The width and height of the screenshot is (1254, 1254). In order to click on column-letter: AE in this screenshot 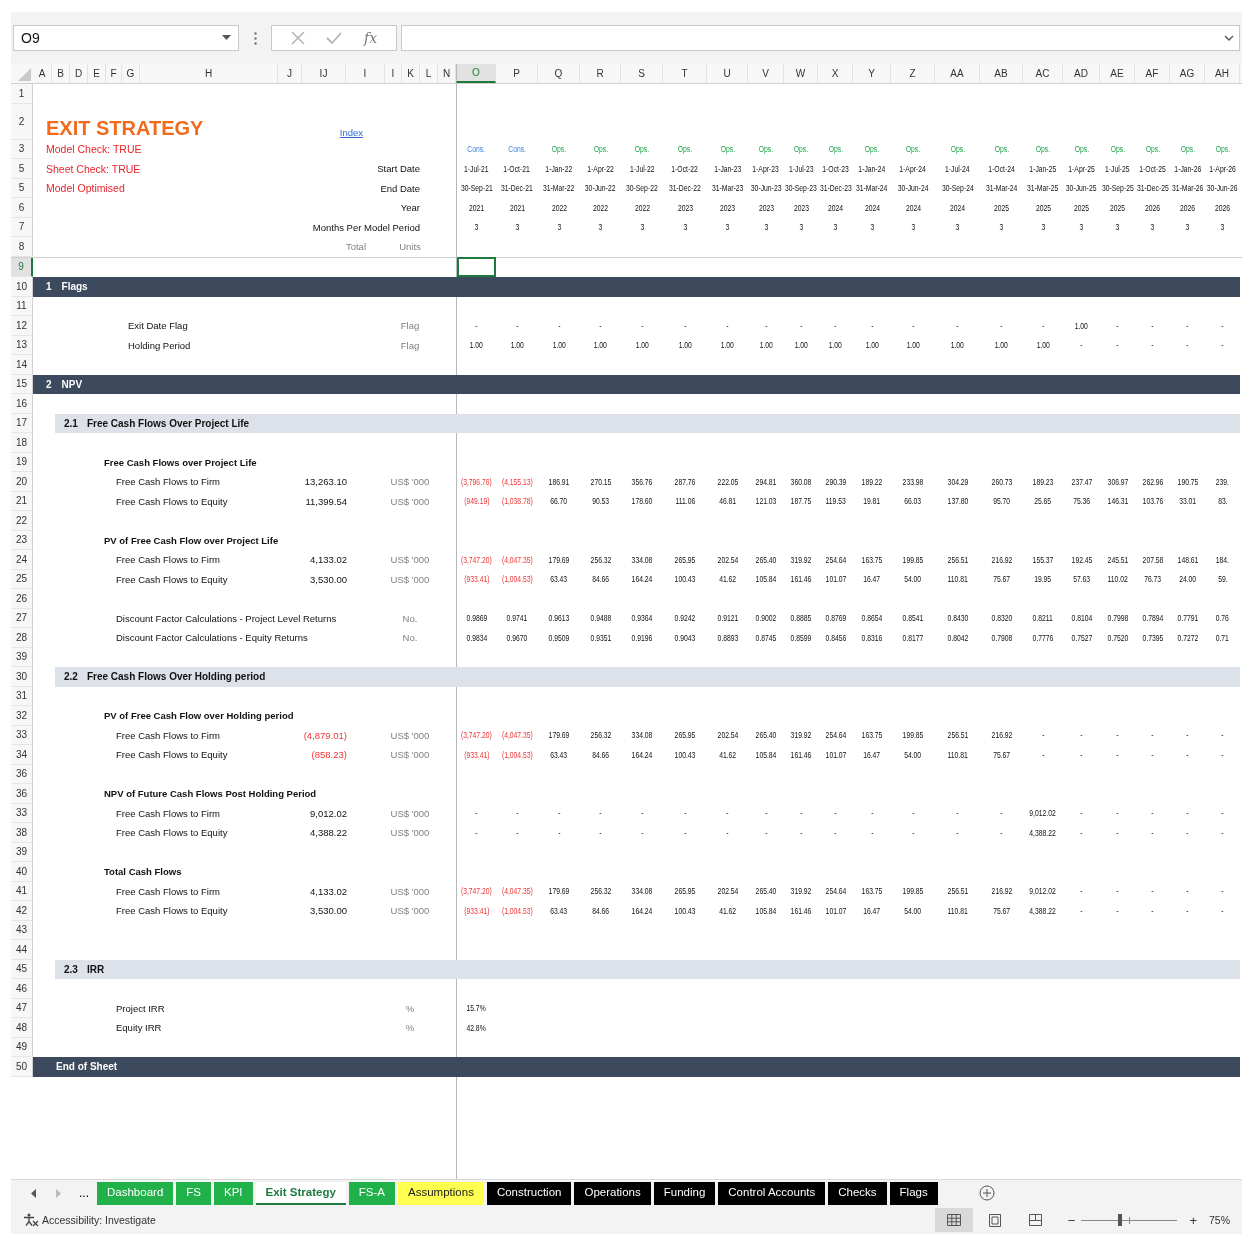, I will do `click(1117, 73)`.